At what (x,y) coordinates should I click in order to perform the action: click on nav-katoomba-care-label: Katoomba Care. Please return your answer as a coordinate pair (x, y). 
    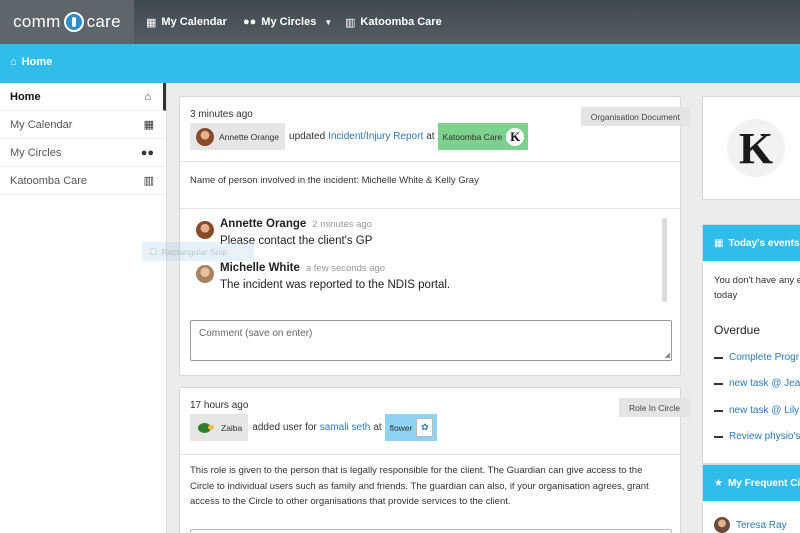
    Looking at the image, I should click on (401, 22).